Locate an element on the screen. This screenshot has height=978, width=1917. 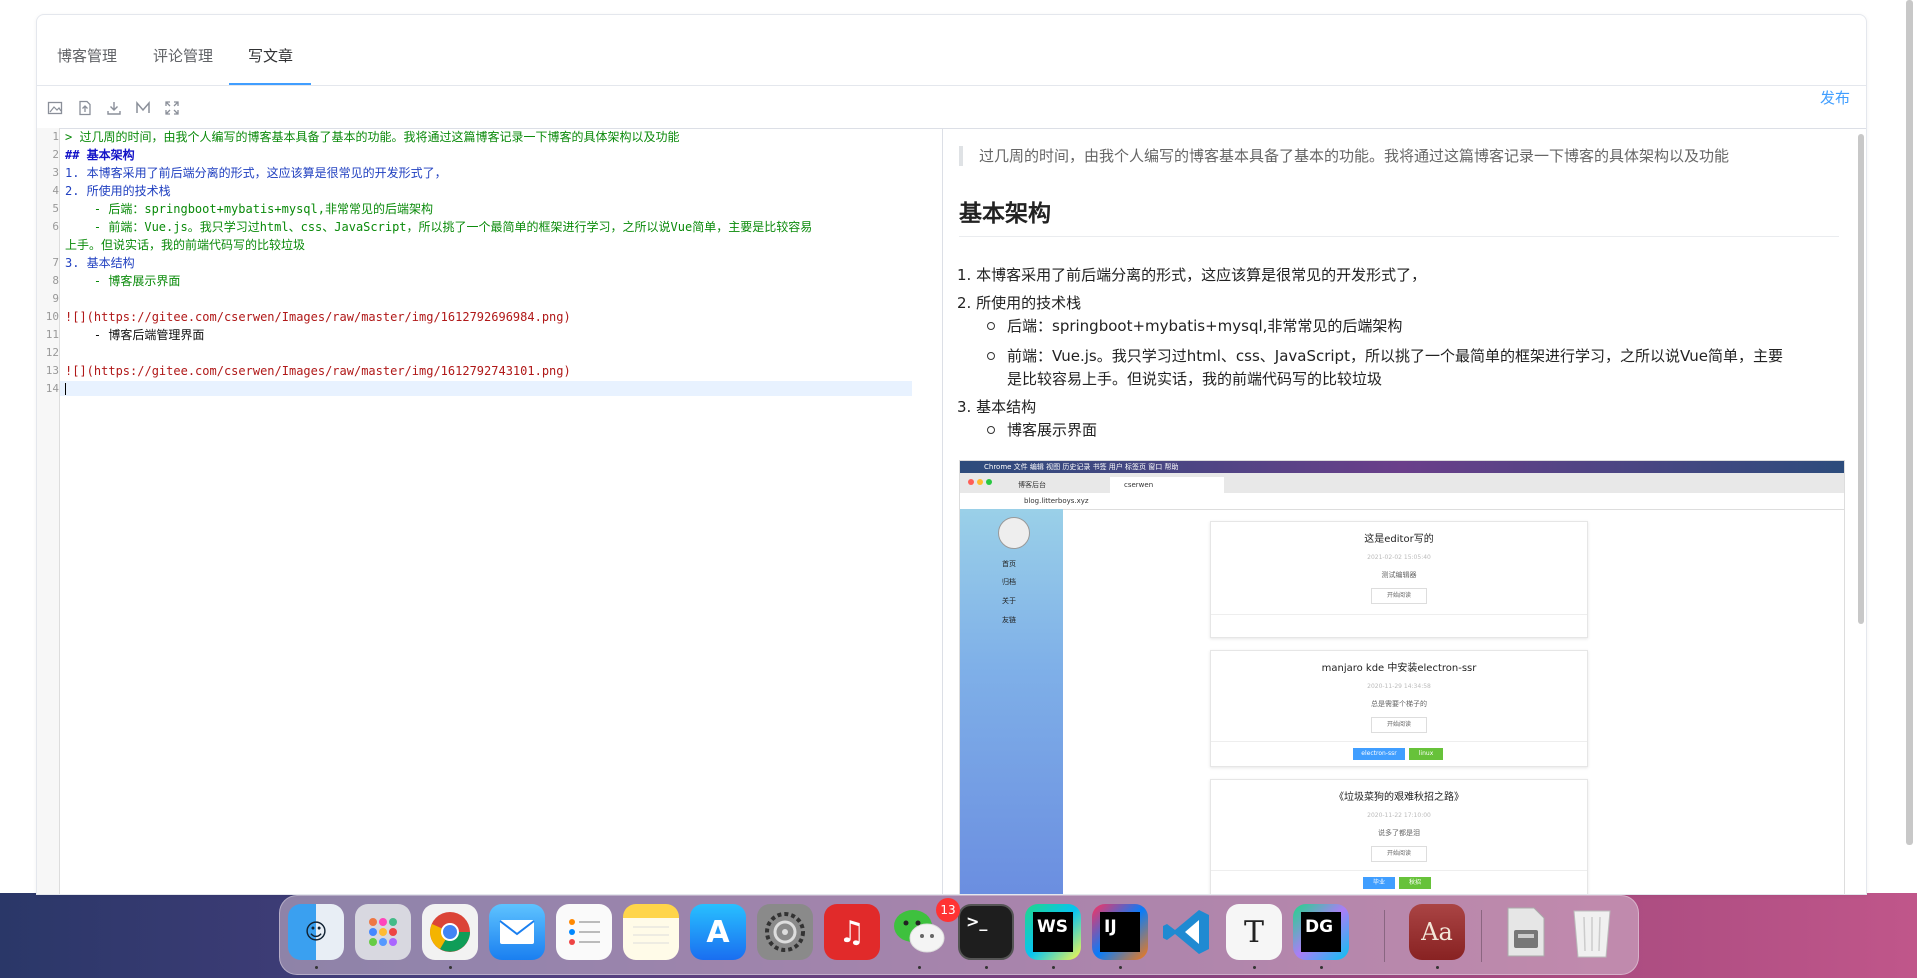
chrome-icon is located at coordinates (450, 932).